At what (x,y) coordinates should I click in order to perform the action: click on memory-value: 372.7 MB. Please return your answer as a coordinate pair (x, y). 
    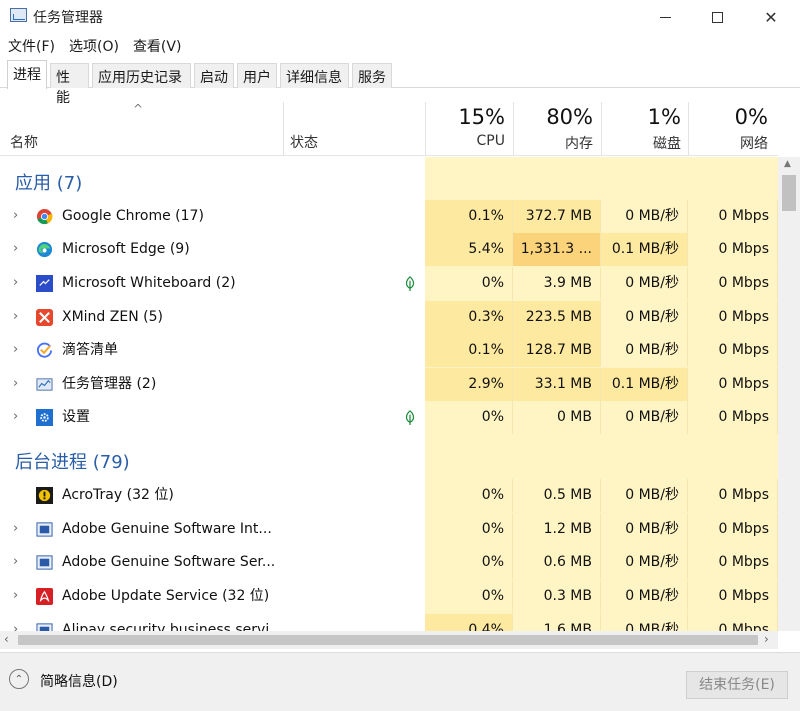
    Looking at the image, I should click on (557, 216).